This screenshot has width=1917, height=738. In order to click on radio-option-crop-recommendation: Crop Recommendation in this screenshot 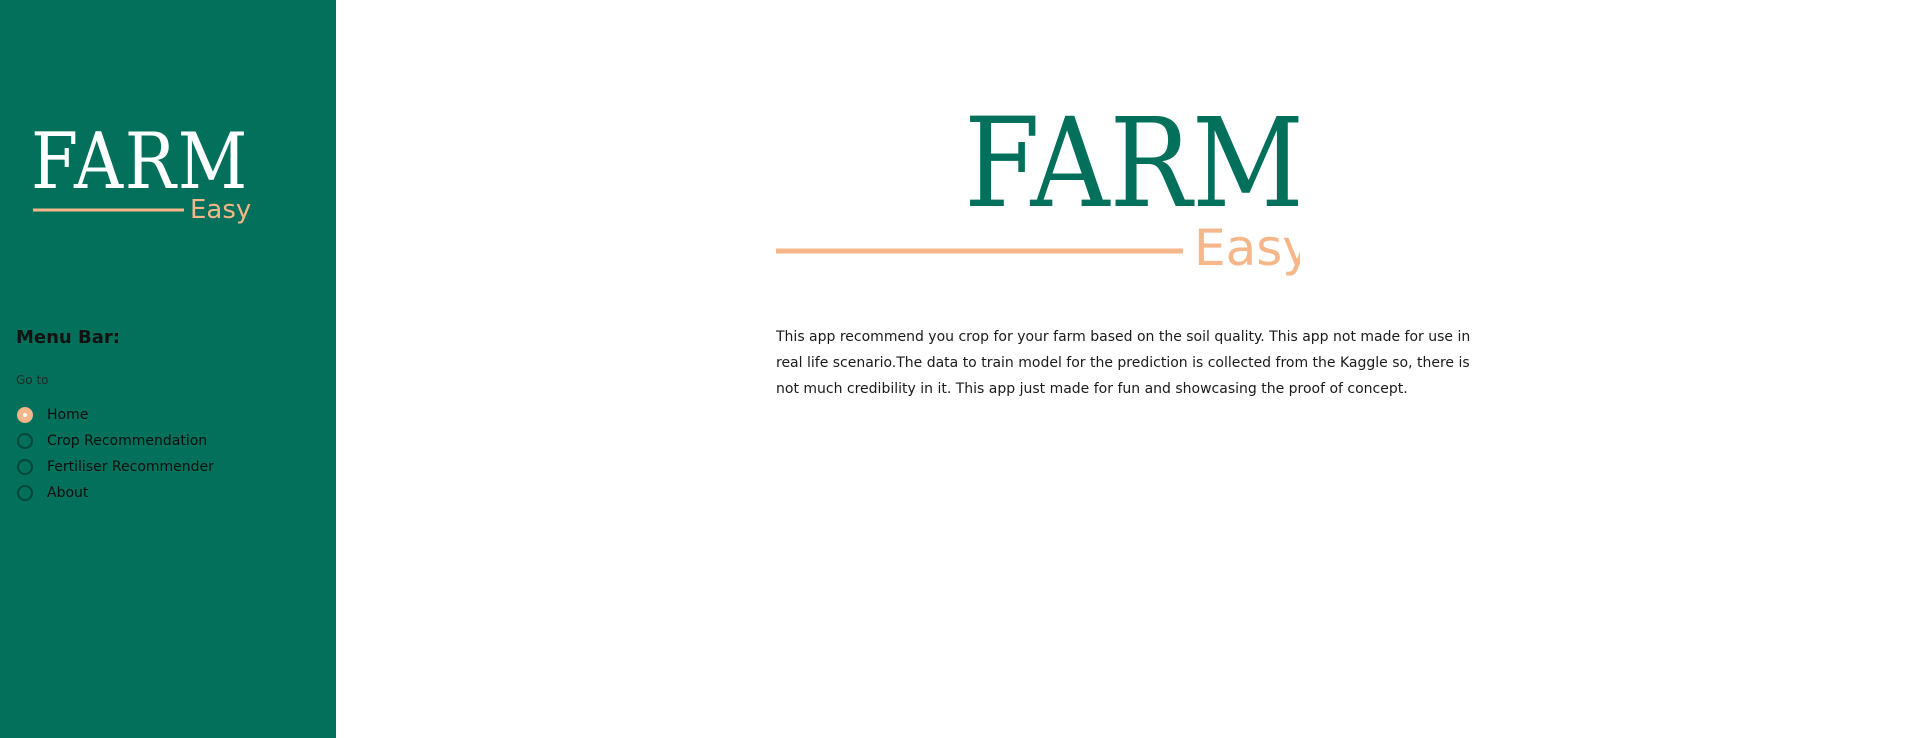, I will do `click(167, 441)`.